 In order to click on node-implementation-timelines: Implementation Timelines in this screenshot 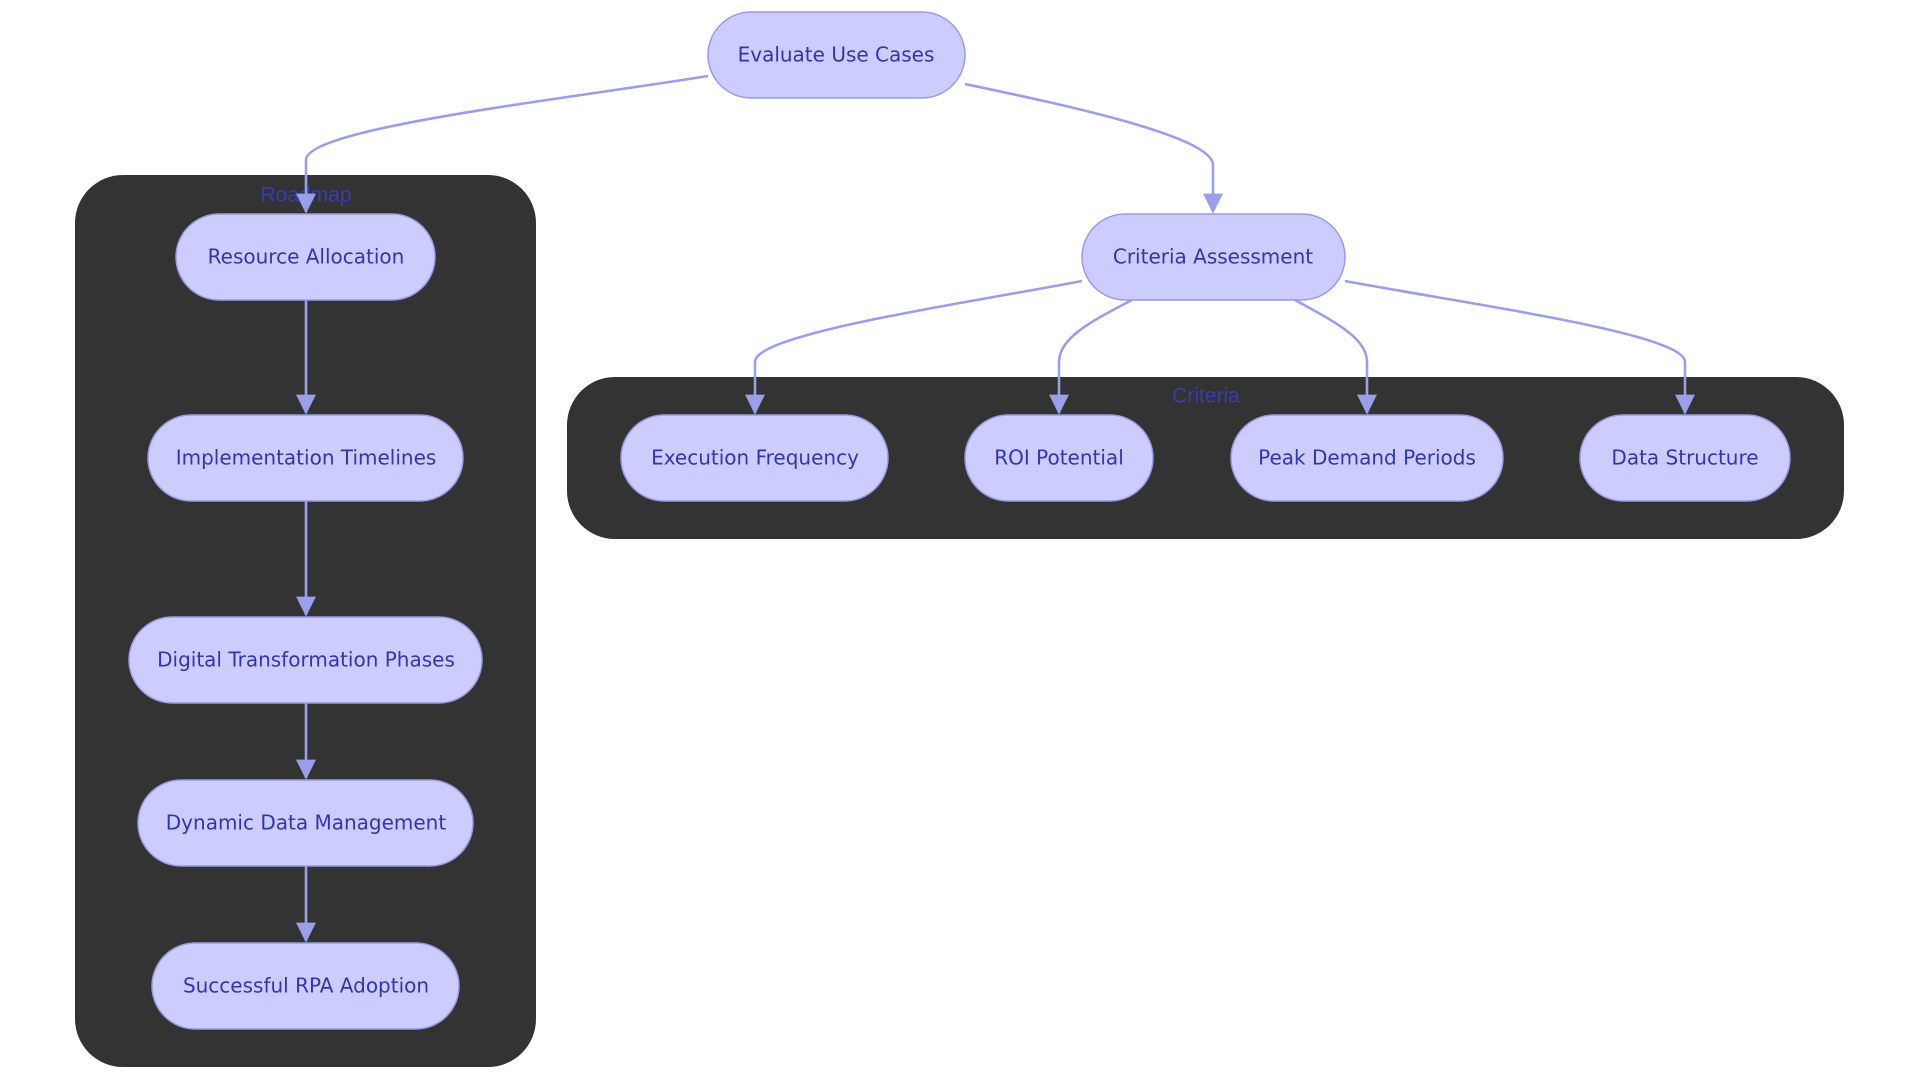, I will do `click(305, 458)`.